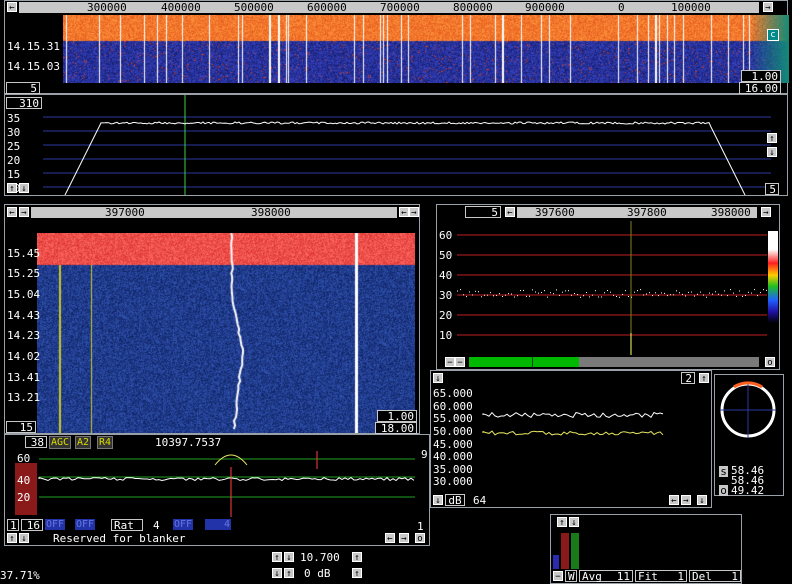 Image resolution: width=792 pixels, height=584 pixels. What do you see at coordinates (214, 483) in the screenshot?
I see `baseband-plot` at bounding box center [214, 483].